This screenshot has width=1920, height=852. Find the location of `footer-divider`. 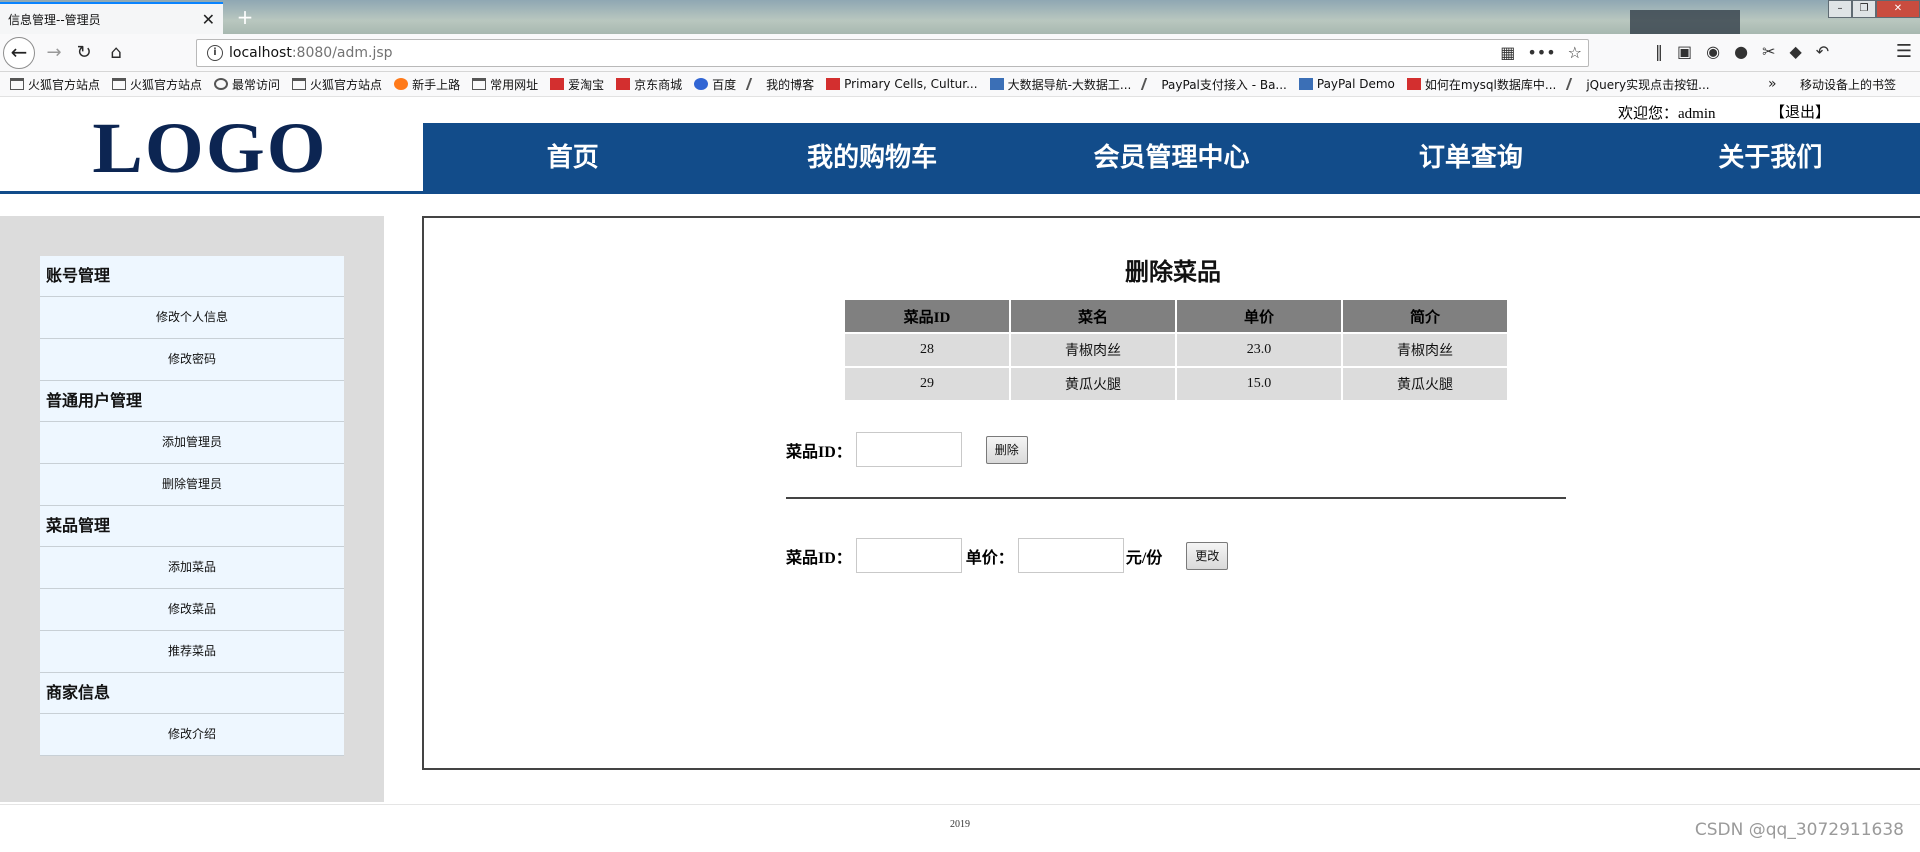

footer-divider is located at coordinates (960, 804).